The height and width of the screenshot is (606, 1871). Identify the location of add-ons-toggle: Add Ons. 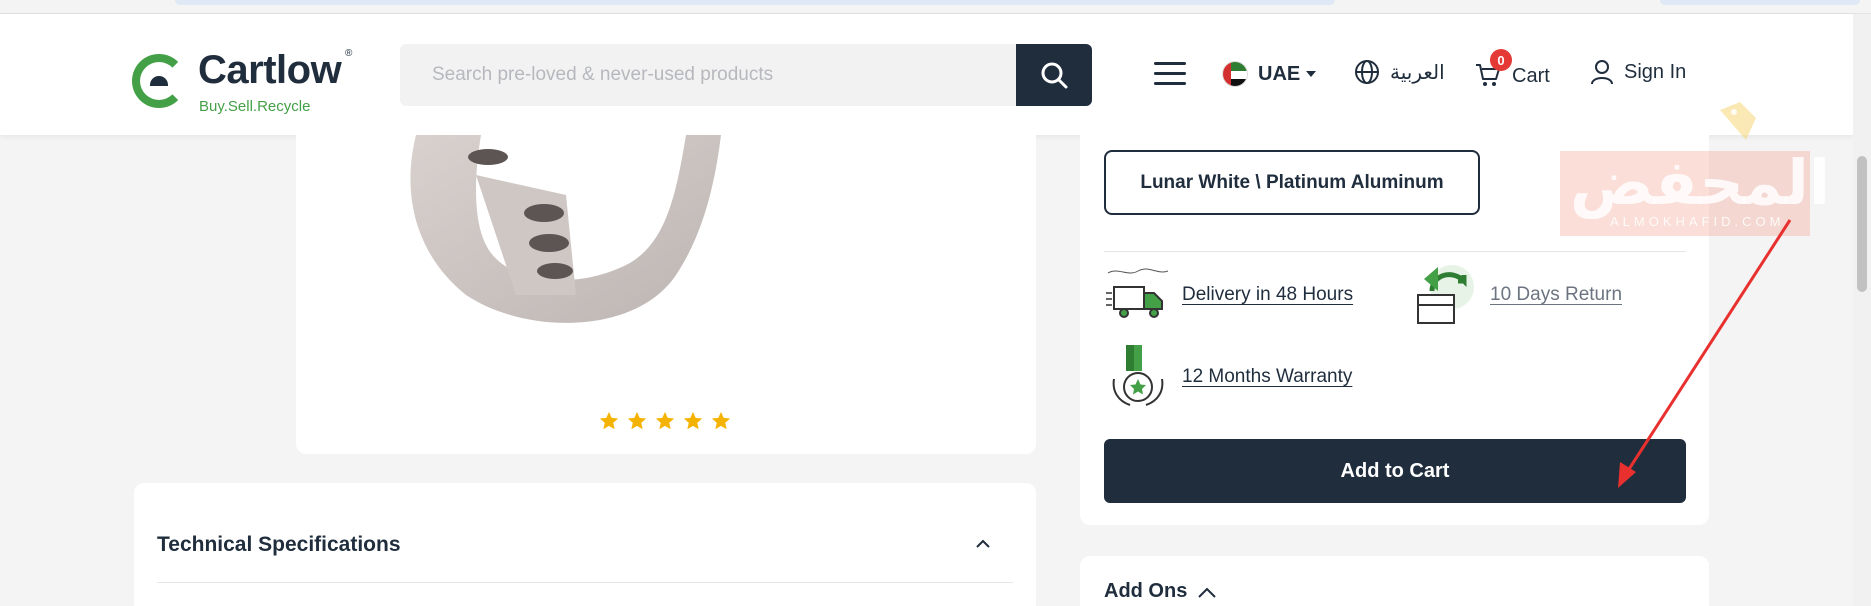
(1160, 591).